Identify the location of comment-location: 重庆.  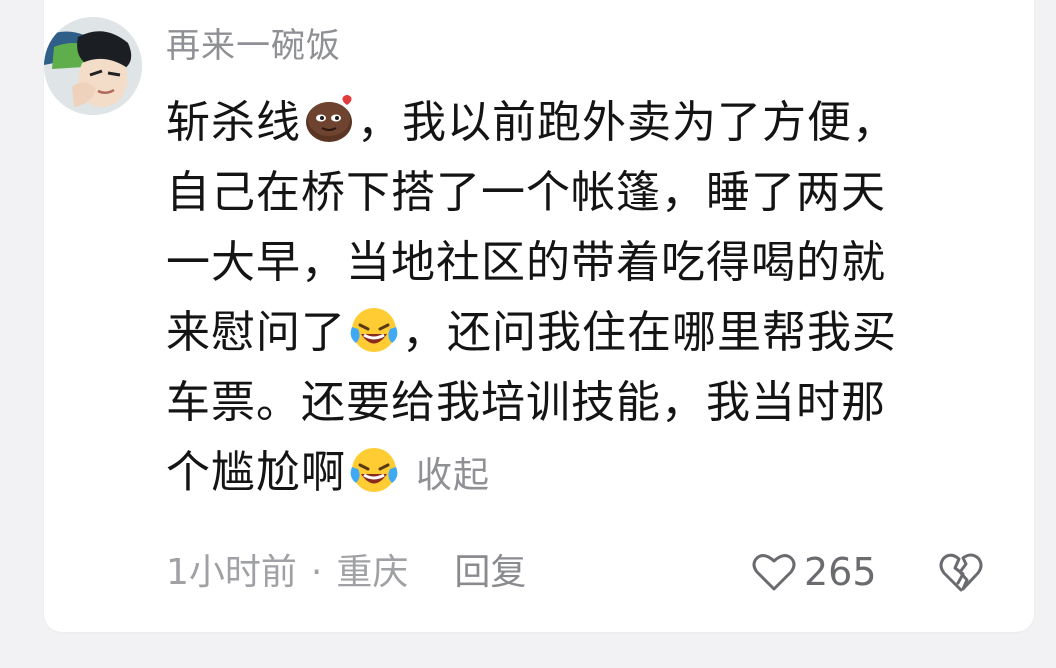
(372, 572).